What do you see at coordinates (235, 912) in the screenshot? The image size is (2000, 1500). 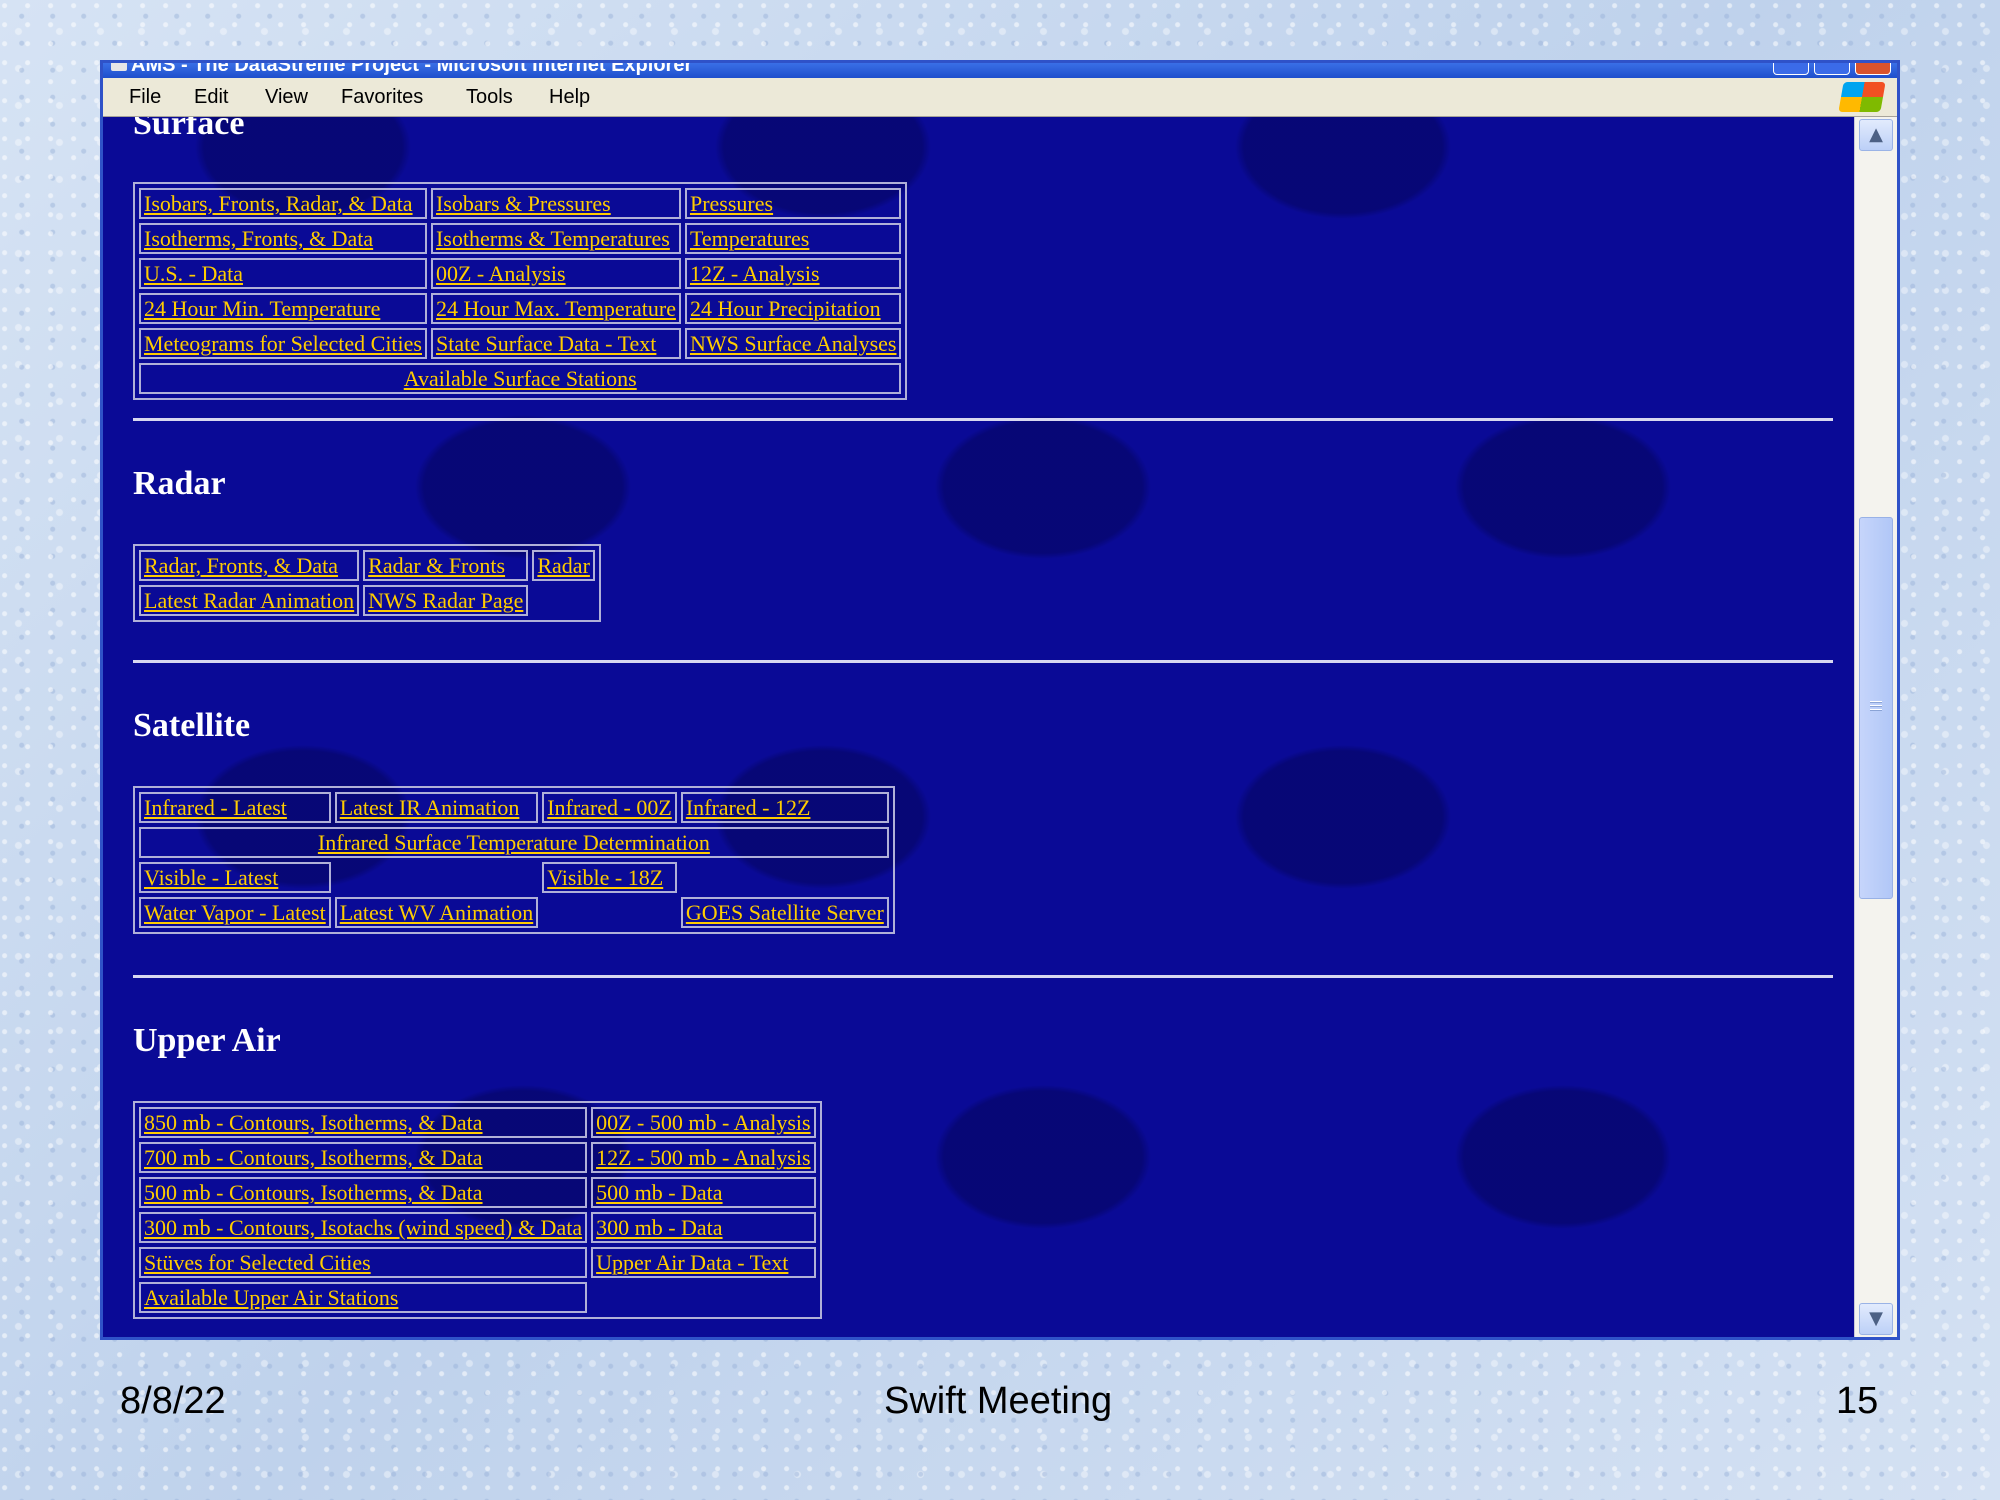 I see `satellite-link: Water Vapor - Latest` at bounding box center [235, 912].